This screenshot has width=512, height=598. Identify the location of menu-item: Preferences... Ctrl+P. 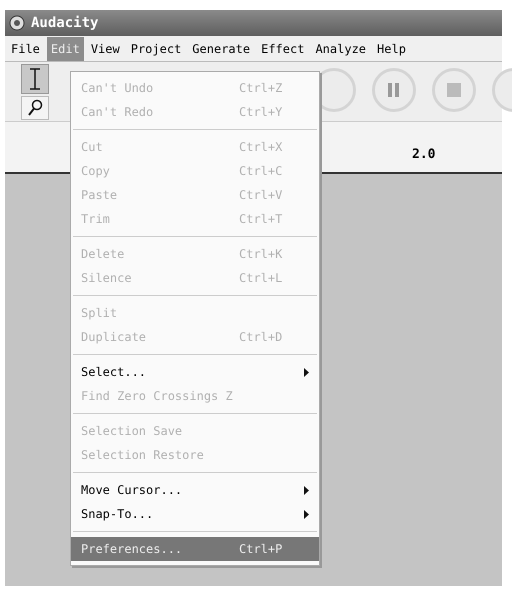
(195, 549).